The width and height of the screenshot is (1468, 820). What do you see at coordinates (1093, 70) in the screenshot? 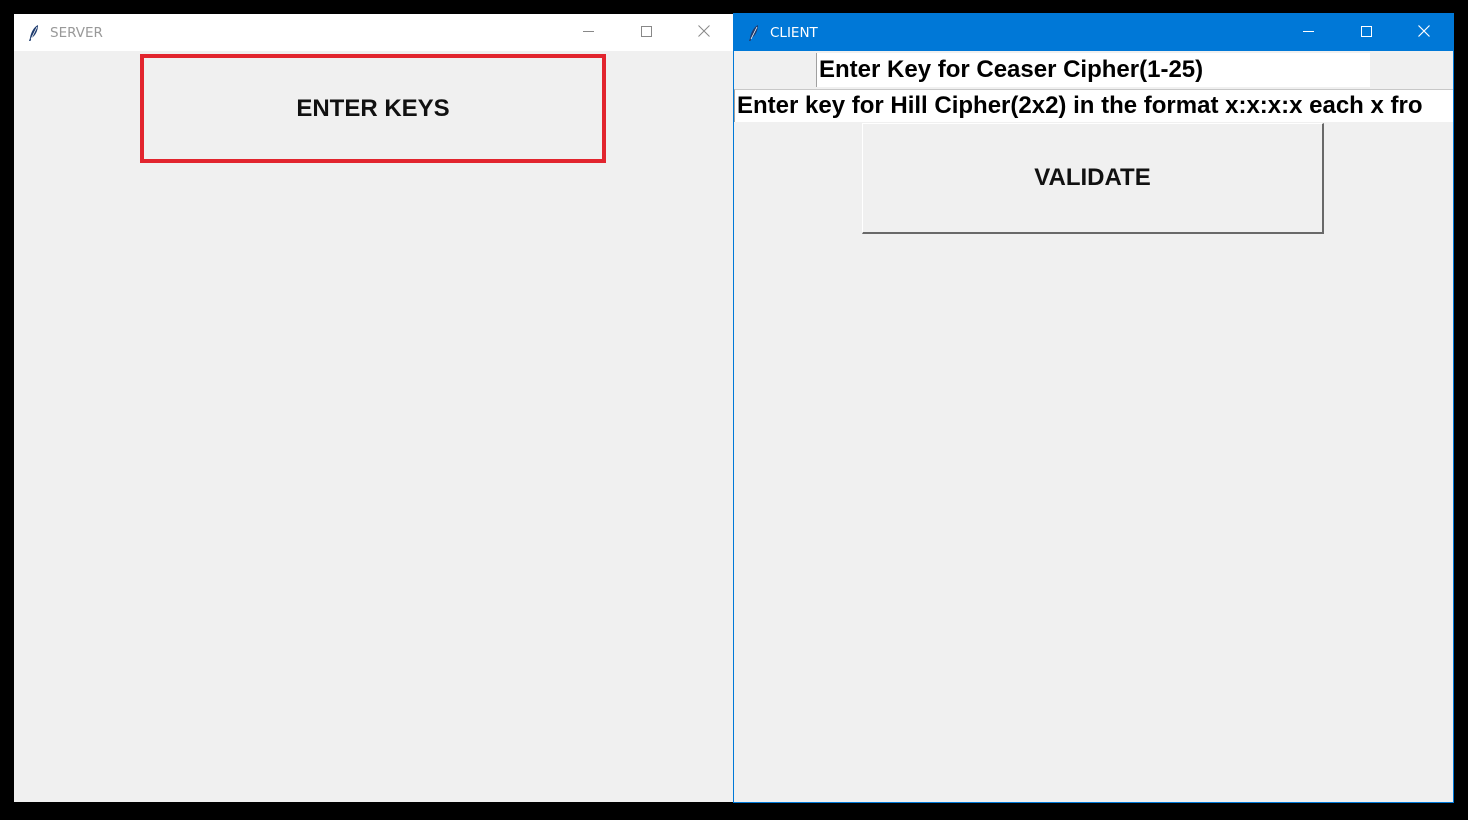
I see `caesar-key-input` at bounding box center [1093, 70].